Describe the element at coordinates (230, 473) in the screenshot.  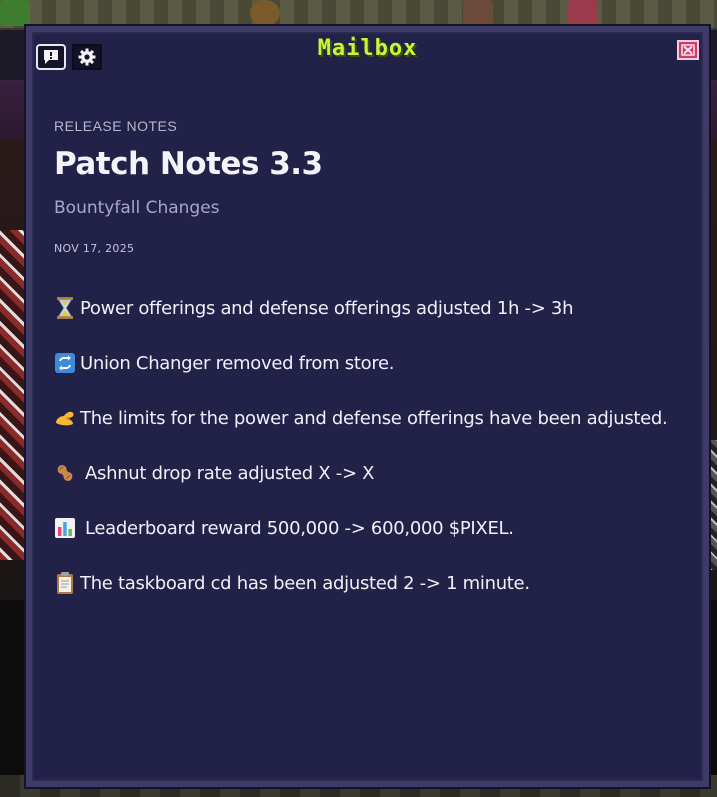
I see `patch-note-text: Ashnut drop rate adjusted X -> X` at that location.